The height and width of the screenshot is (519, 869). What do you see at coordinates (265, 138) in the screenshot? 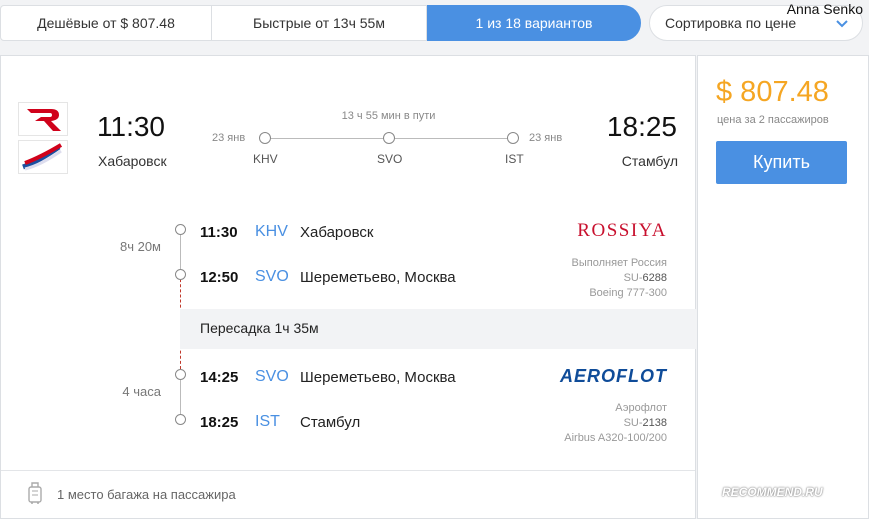
I see `route-dot-origin` at bounding box center [265, 138].